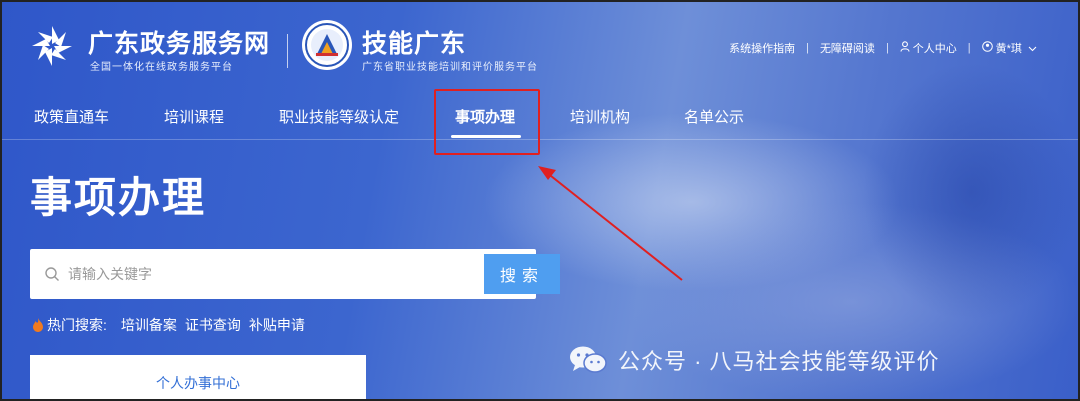 The image size is (1080, 401). What do you see at coordinates (450, 67) in the screenshot?
I see `brand2-subtitle: 广东省职业技能培训和评价服务平台` at bounding box center [450, 67].